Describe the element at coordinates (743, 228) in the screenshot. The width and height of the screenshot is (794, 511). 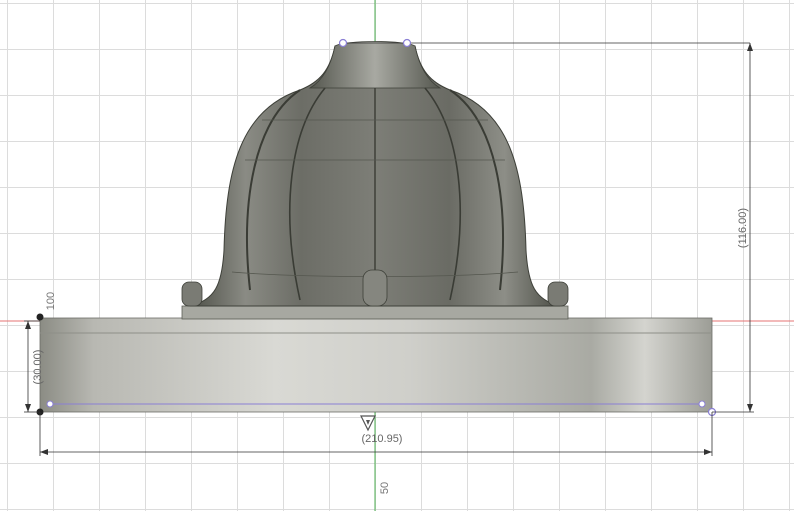
I see `dim-height-value: (116.00)` at that location.